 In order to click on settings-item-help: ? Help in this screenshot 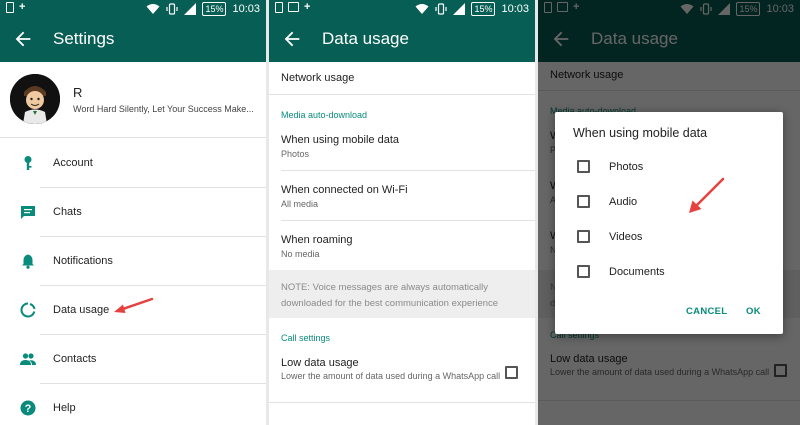, I will do `click(133, 404)`.